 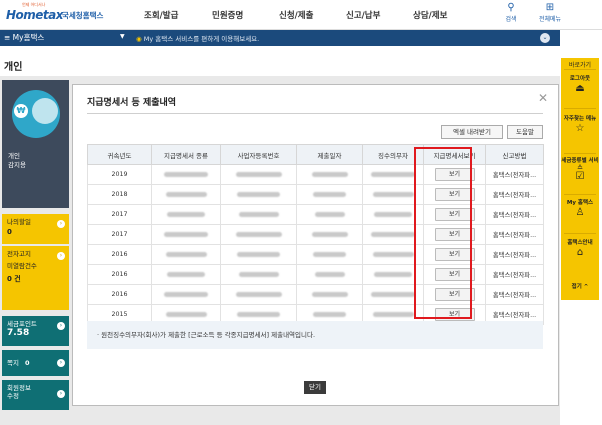 I want to click on year-cell: 2019, so click(x=119, y=174).